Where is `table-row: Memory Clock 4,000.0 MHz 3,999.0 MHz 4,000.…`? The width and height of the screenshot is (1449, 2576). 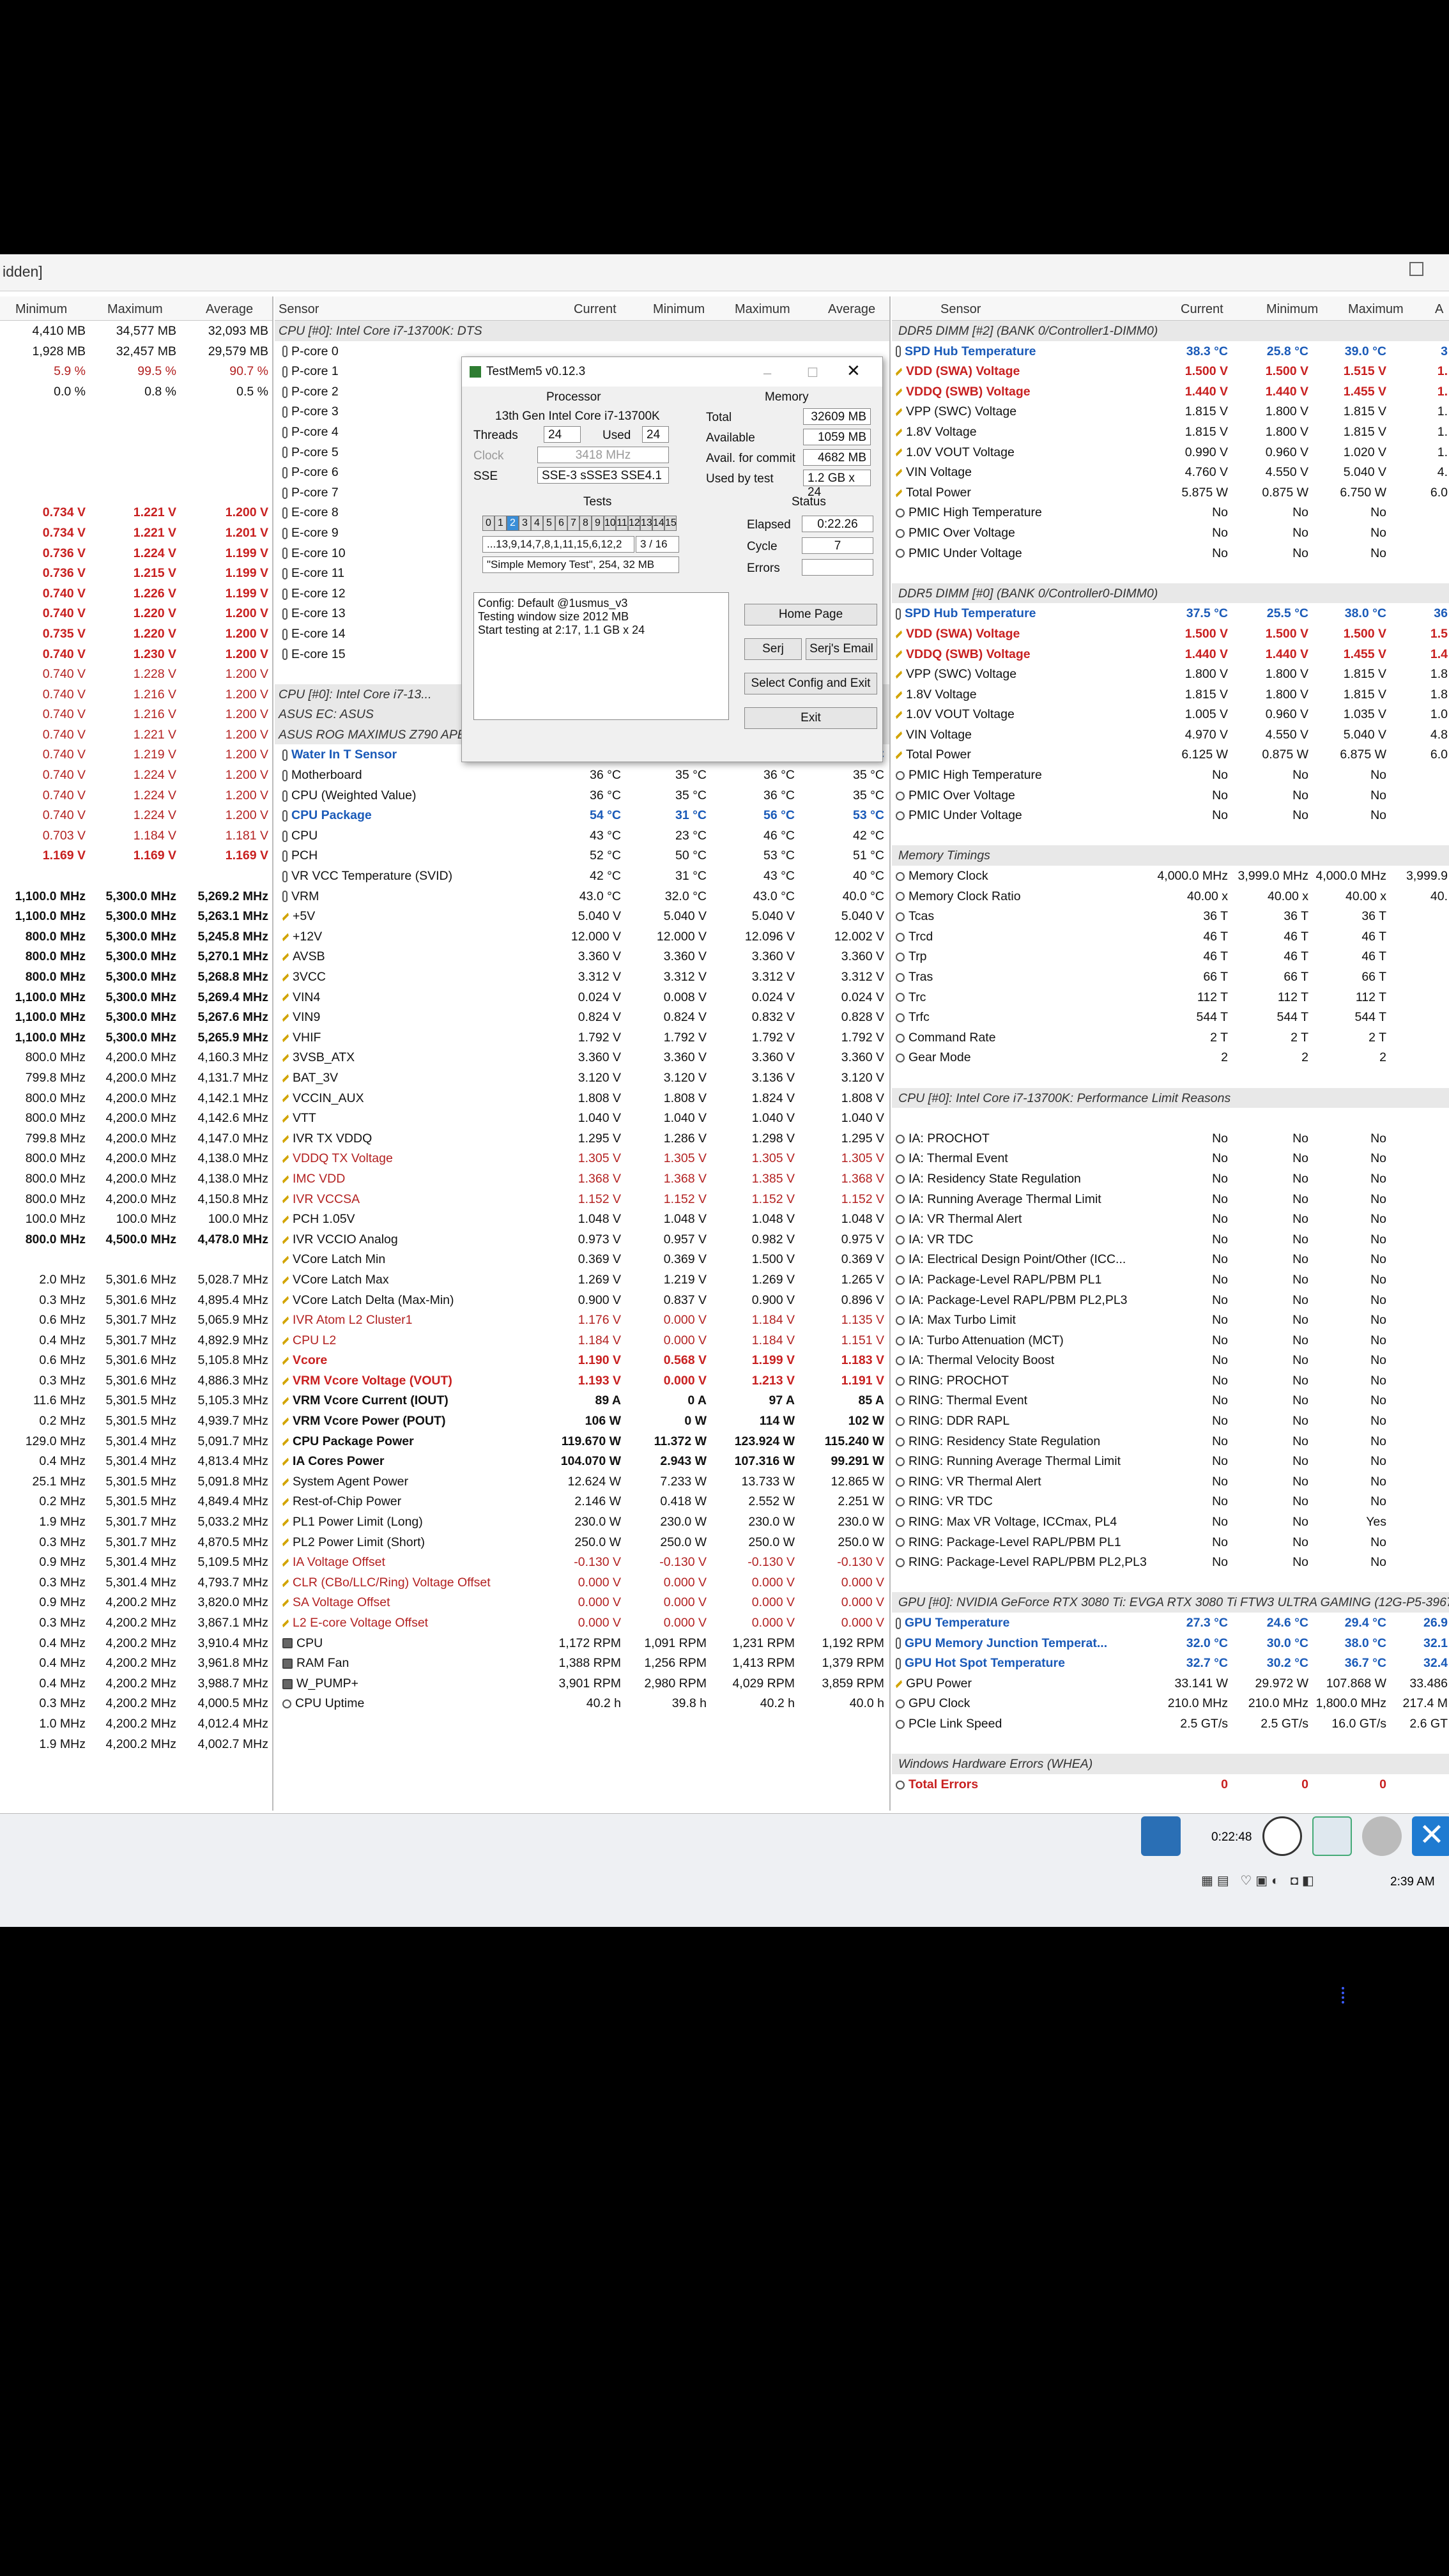
table-row: Memory Clock 4,000.0 MHz 3,999.0 MHz 4,000.… is located at coordinates (1170, 876).